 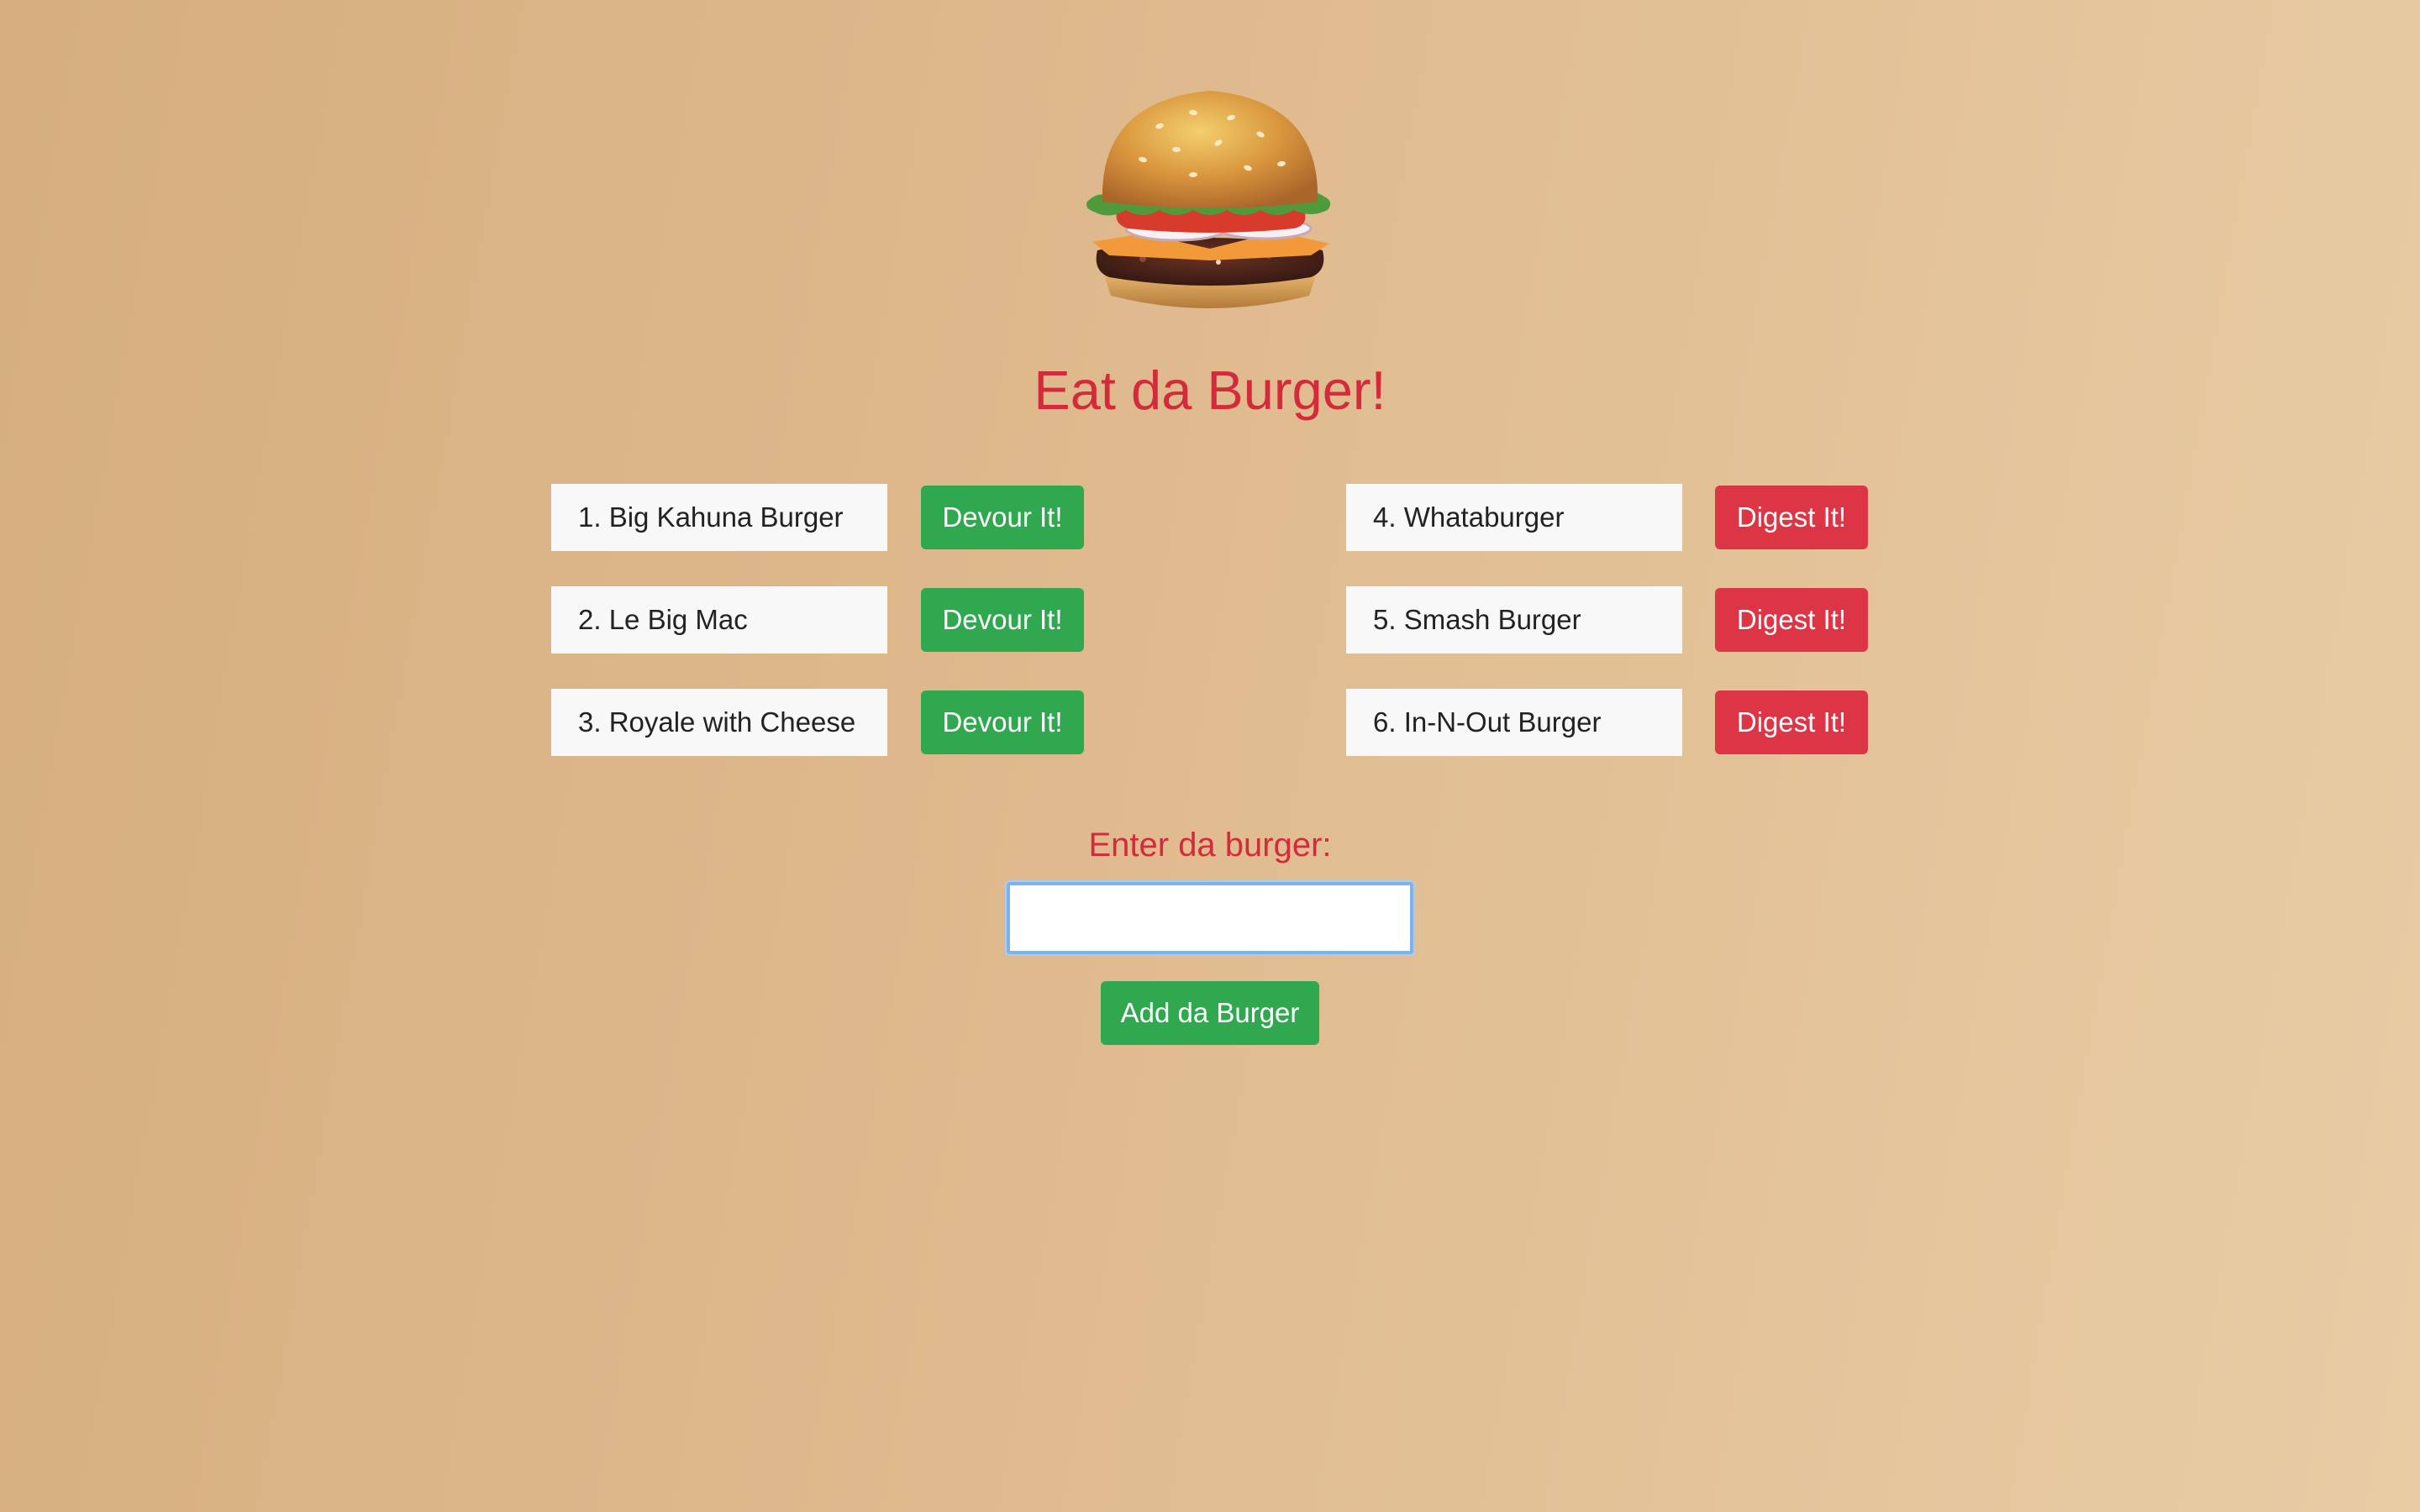 I want to click on undevoured-burger-item: 1. Big Kahuna Burger, so click(x=719, y=517).